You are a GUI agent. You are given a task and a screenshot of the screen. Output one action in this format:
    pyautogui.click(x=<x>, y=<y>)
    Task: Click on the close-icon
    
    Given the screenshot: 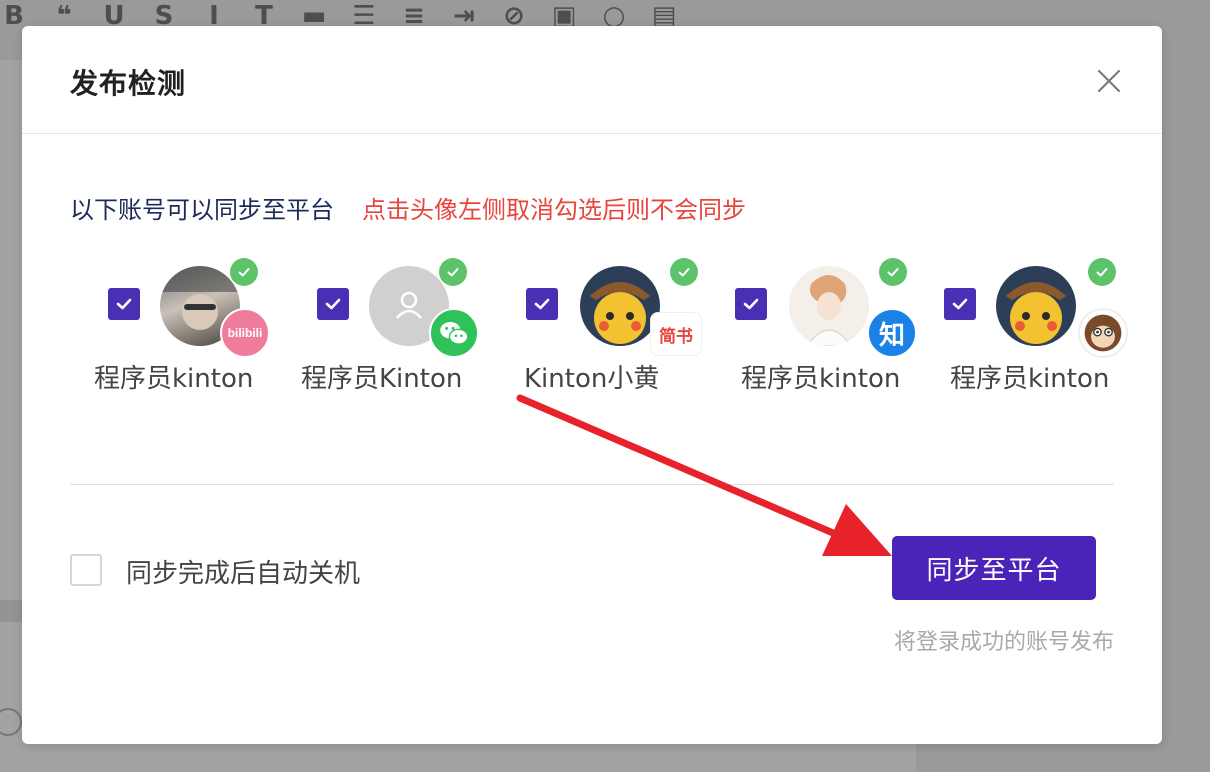 What is the action you would take?
    pyautogui.click(x=1109, y=81)
    